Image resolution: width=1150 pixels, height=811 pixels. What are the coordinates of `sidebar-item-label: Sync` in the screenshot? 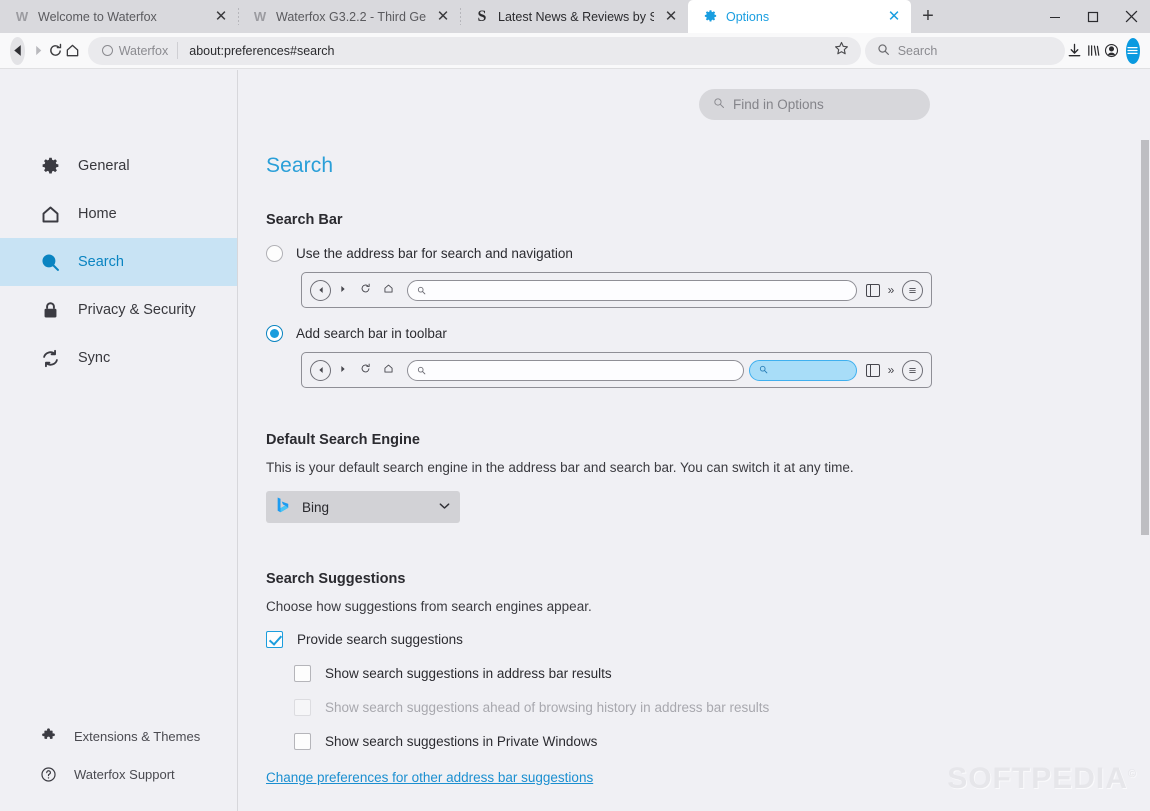 It's located at (94, 358).